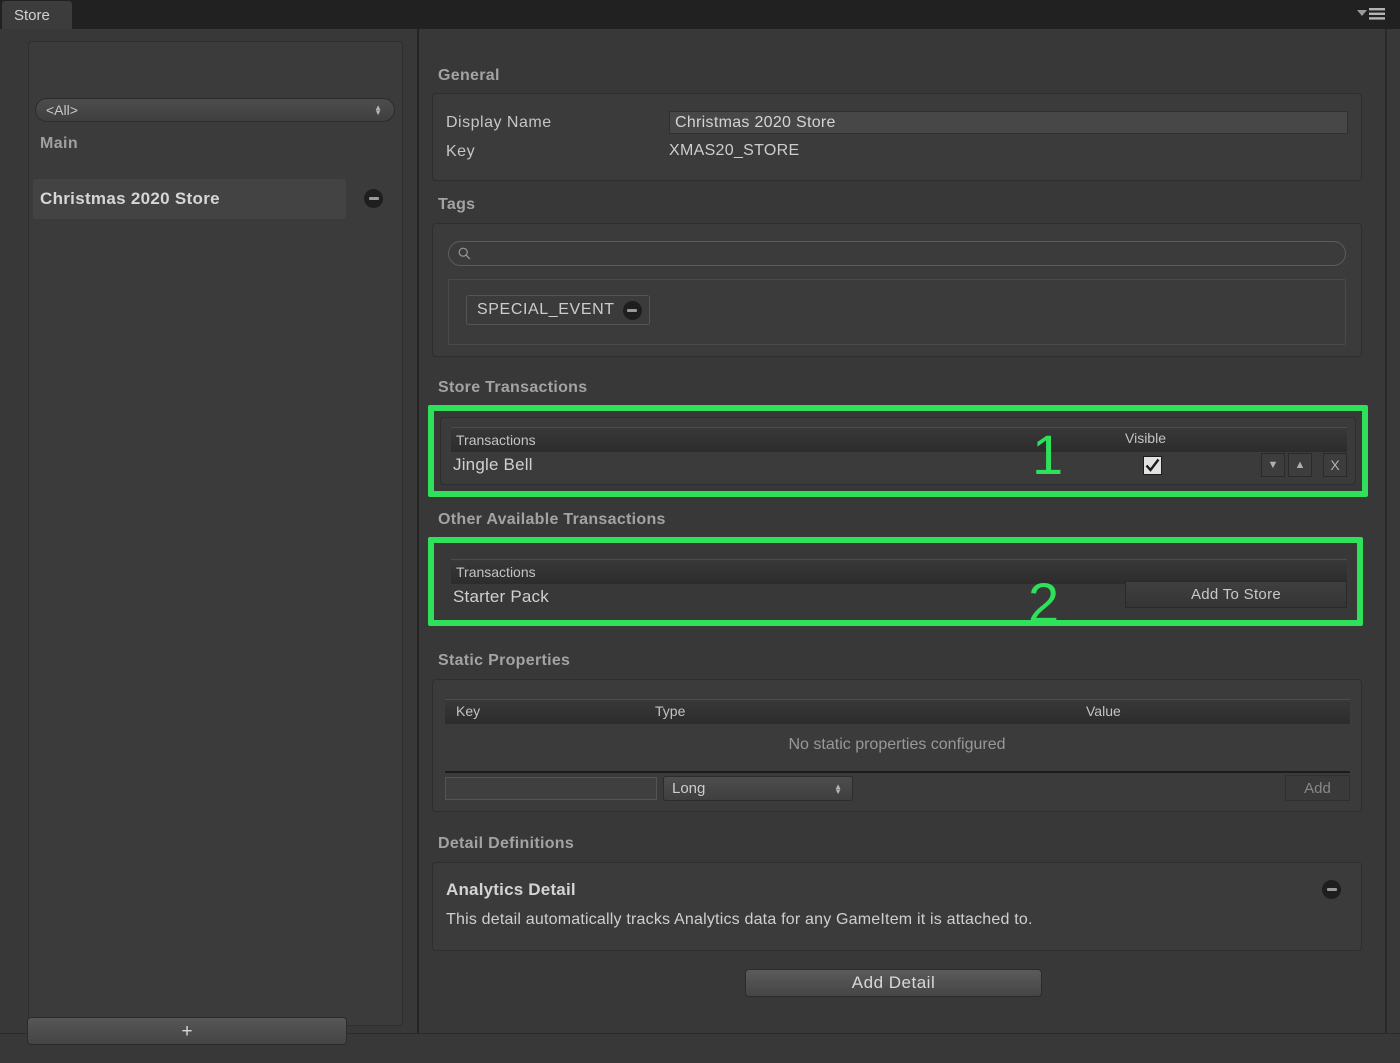 The height and width of the screenshot is (1063, 1400). What do you see at coordinates (469, 75) in the screenshot?
I see `general-section-title: General` at bounding box center [469, 75].